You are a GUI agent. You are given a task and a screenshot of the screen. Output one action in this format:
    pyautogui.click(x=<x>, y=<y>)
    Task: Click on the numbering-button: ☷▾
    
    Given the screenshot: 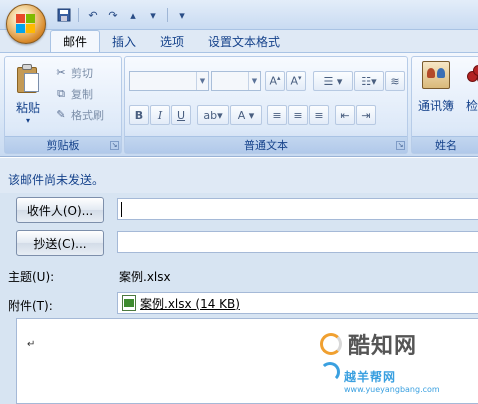 What is the action you would take?
    pyautogui.click(x=369, y=81)
    